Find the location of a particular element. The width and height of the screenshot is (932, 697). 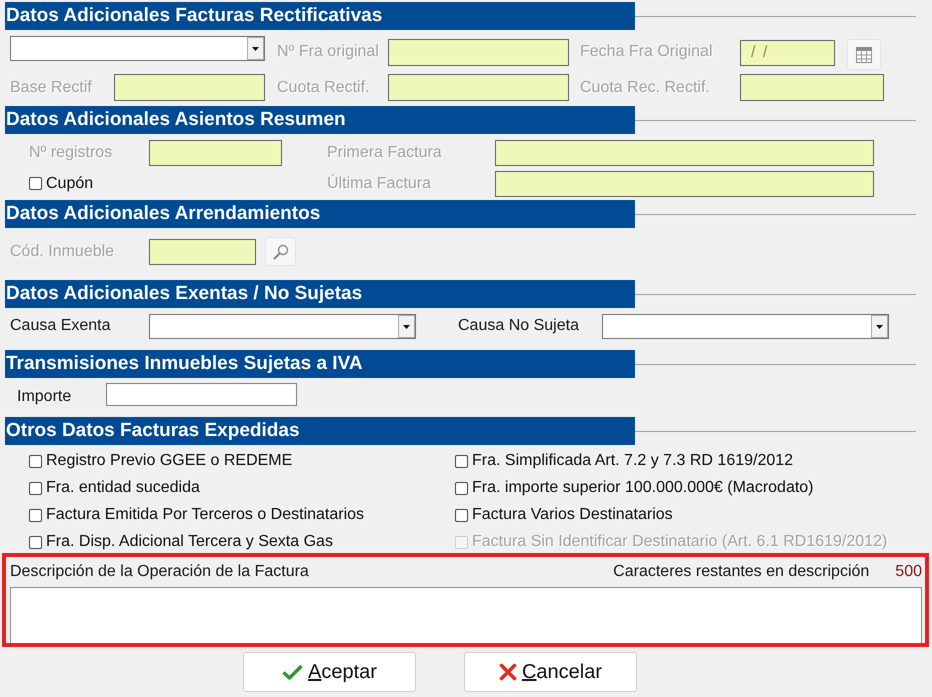

calendar-icon is located at coordinates (864, 54).